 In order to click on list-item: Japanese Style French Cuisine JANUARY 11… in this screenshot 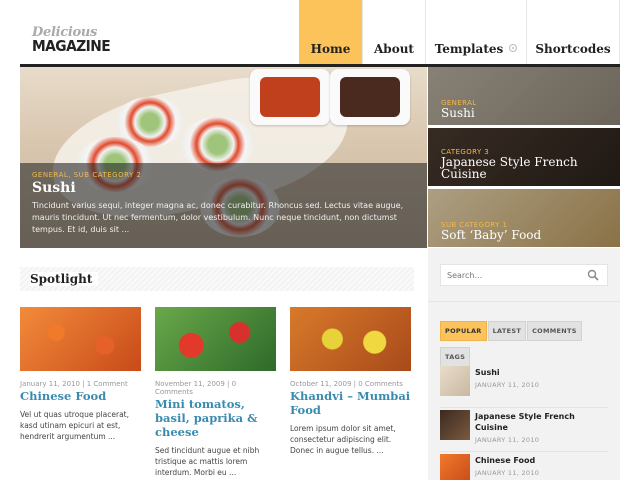, I will do `click(524, 430)`.